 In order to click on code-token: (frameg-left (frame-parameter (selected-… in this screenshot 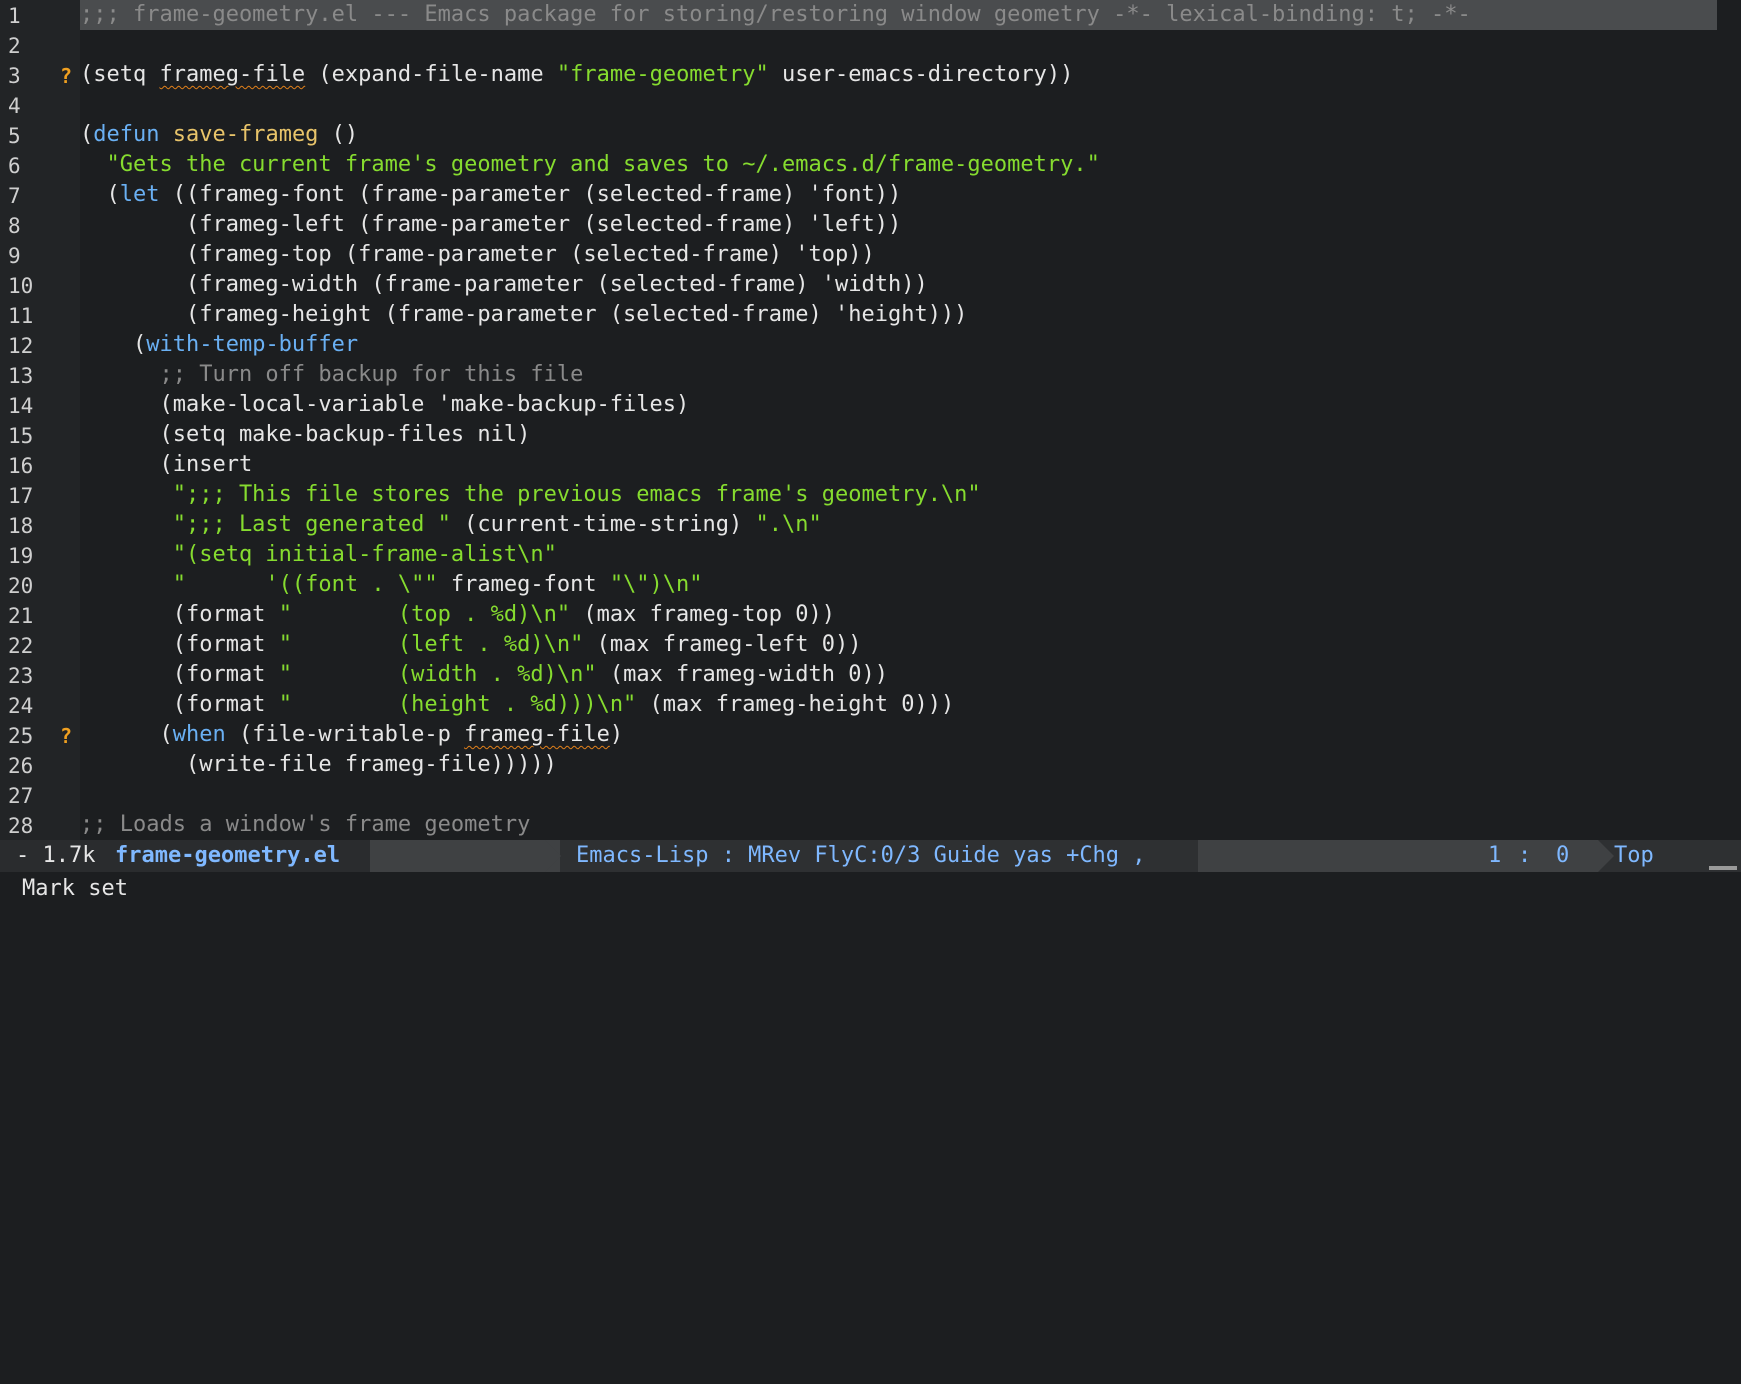, I will do `click(491, 224)`.